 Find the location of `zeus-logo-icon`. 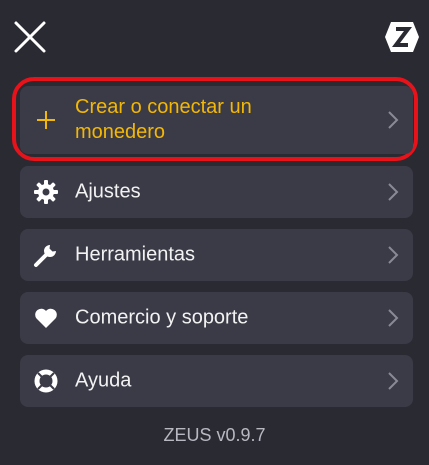

zeus-logo-icon is located at coordinates (402, 37).